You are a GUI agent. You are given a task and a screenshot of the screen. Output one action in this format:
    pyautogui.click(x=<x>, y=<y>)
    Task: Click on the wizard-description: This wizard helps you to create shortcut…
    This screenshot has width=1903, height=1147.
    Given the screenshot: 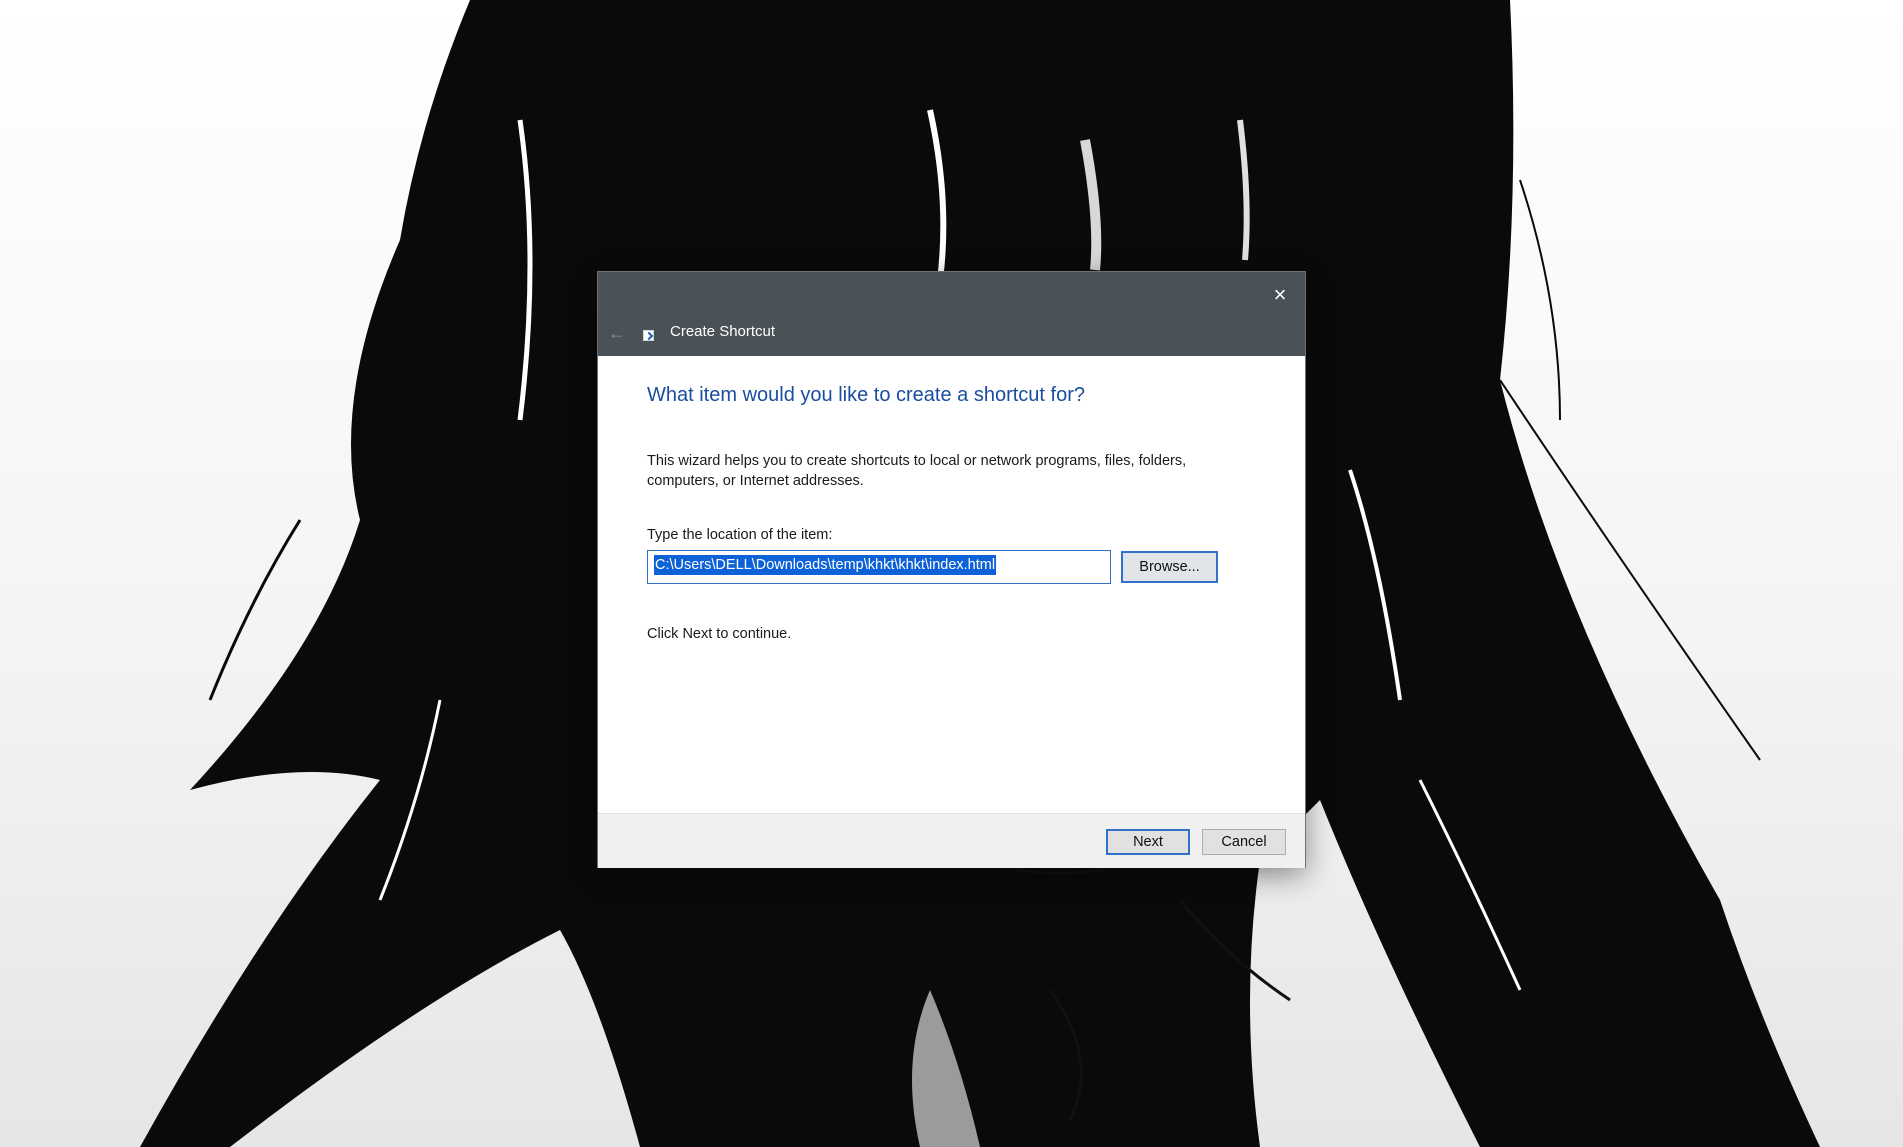 What is the action you would take?
    pyautogui.click(x=917, y=471)
    